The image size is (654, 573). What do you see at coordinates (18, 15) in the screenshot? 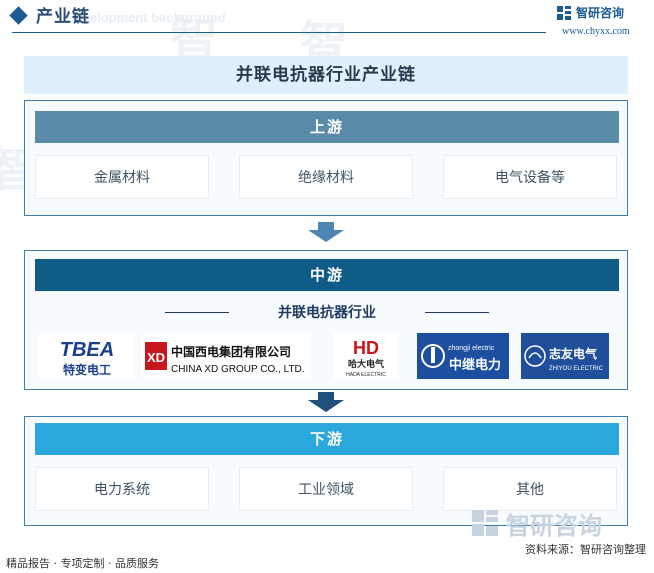
I see `diamond-icon` at bounding box center [18, 15].